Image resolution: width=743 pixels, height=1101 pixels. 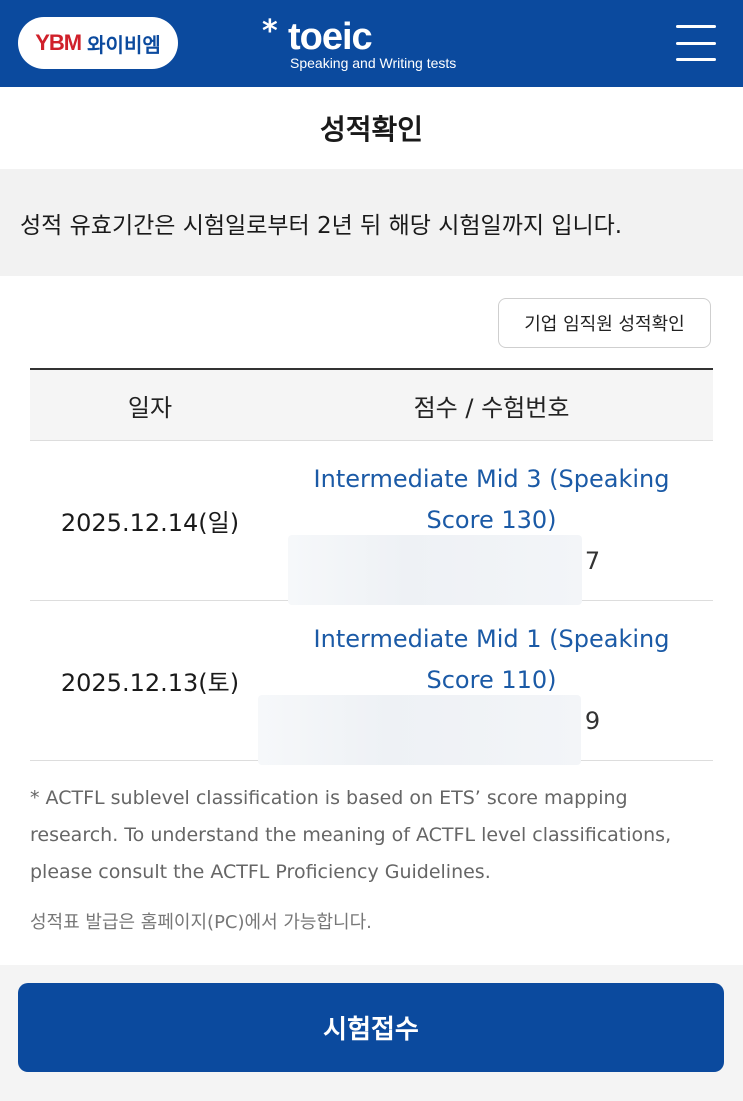 What do you see at coordinates (491, 407) in the screenshot?
I see `column-header-score: 점수 / 수험번호` at bounding box center [491, 407].